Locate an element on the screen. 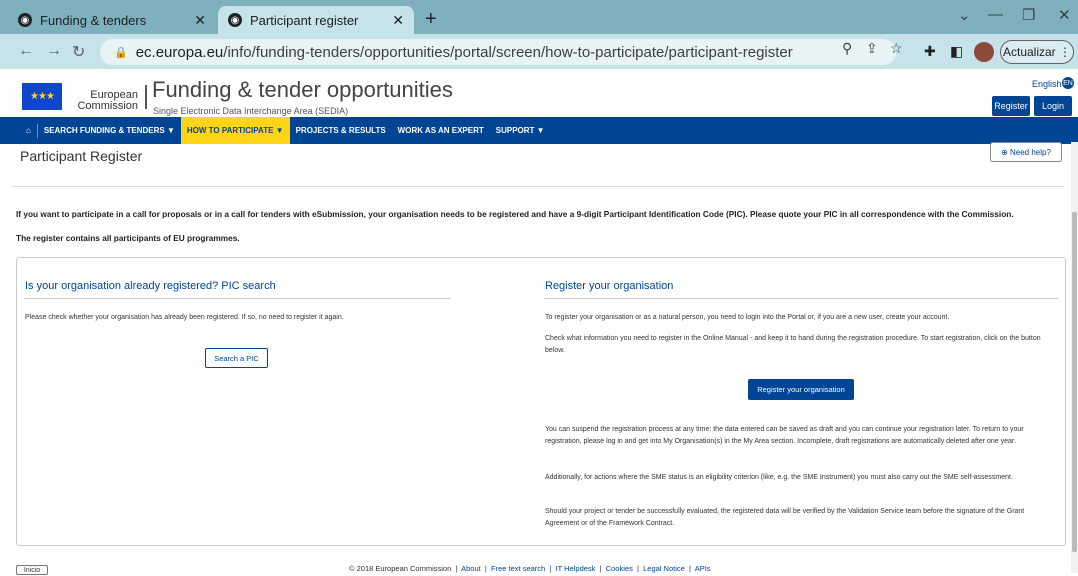 Image resolution: width=1078 pixels, height=576 pixels. nav-label: WORK AS AN EXPERT is located at coordinates (440, 130).